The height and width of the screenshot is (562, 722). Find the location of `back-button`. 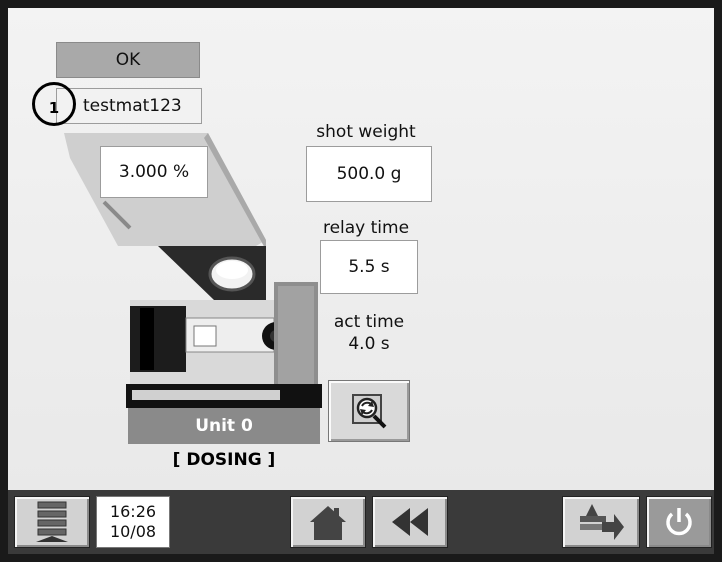

back-button is located at coordinates (410, 522).